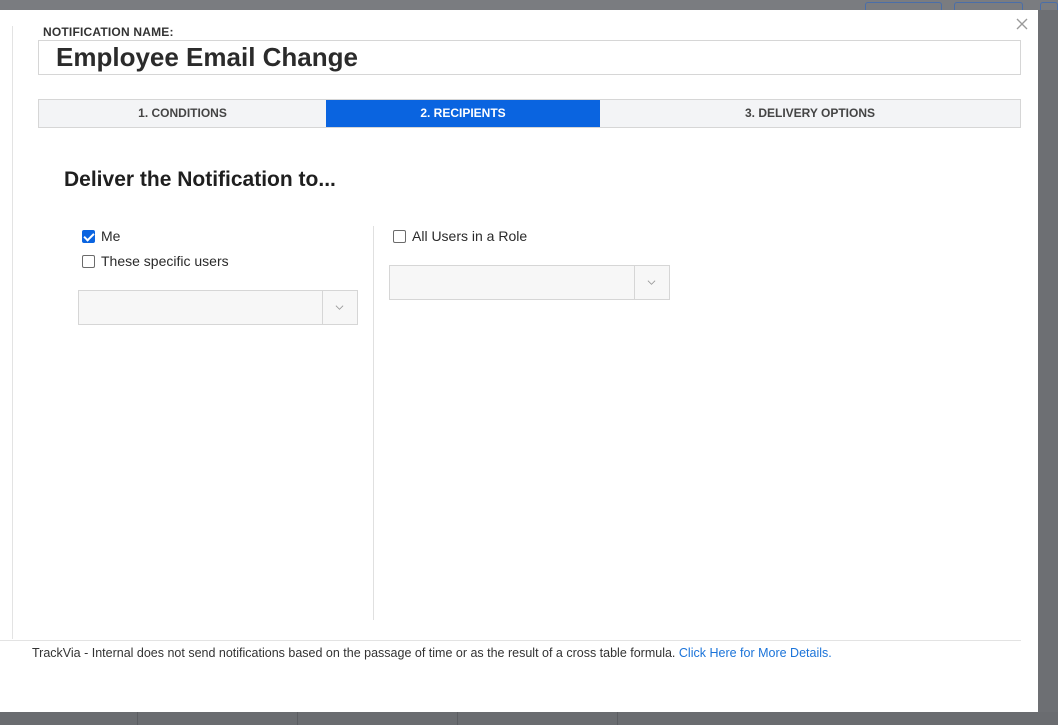 The image size is (1058, 725). Describe the element at coordinates (463, 113) in the screenshot. I see `tab-recipients: 2. RECIPIENTS` at that location.